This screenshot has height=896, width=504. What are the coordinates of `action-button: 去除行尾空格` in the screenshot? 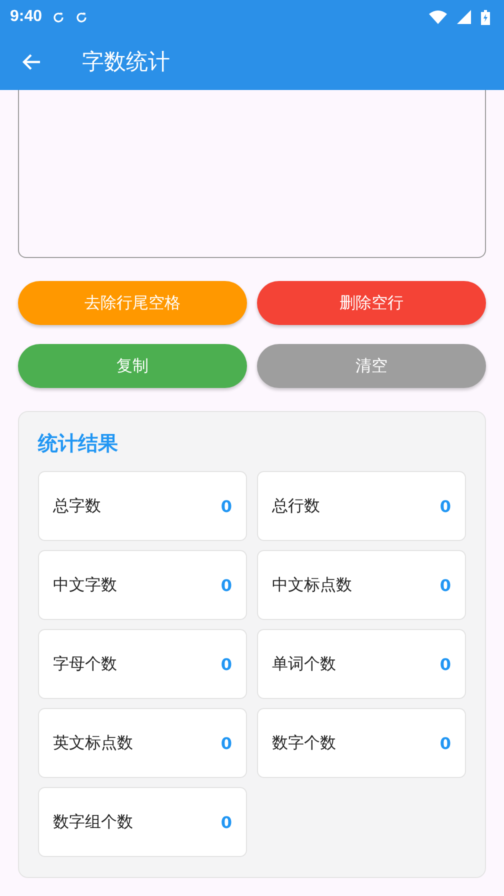 It's located at (132, 303).